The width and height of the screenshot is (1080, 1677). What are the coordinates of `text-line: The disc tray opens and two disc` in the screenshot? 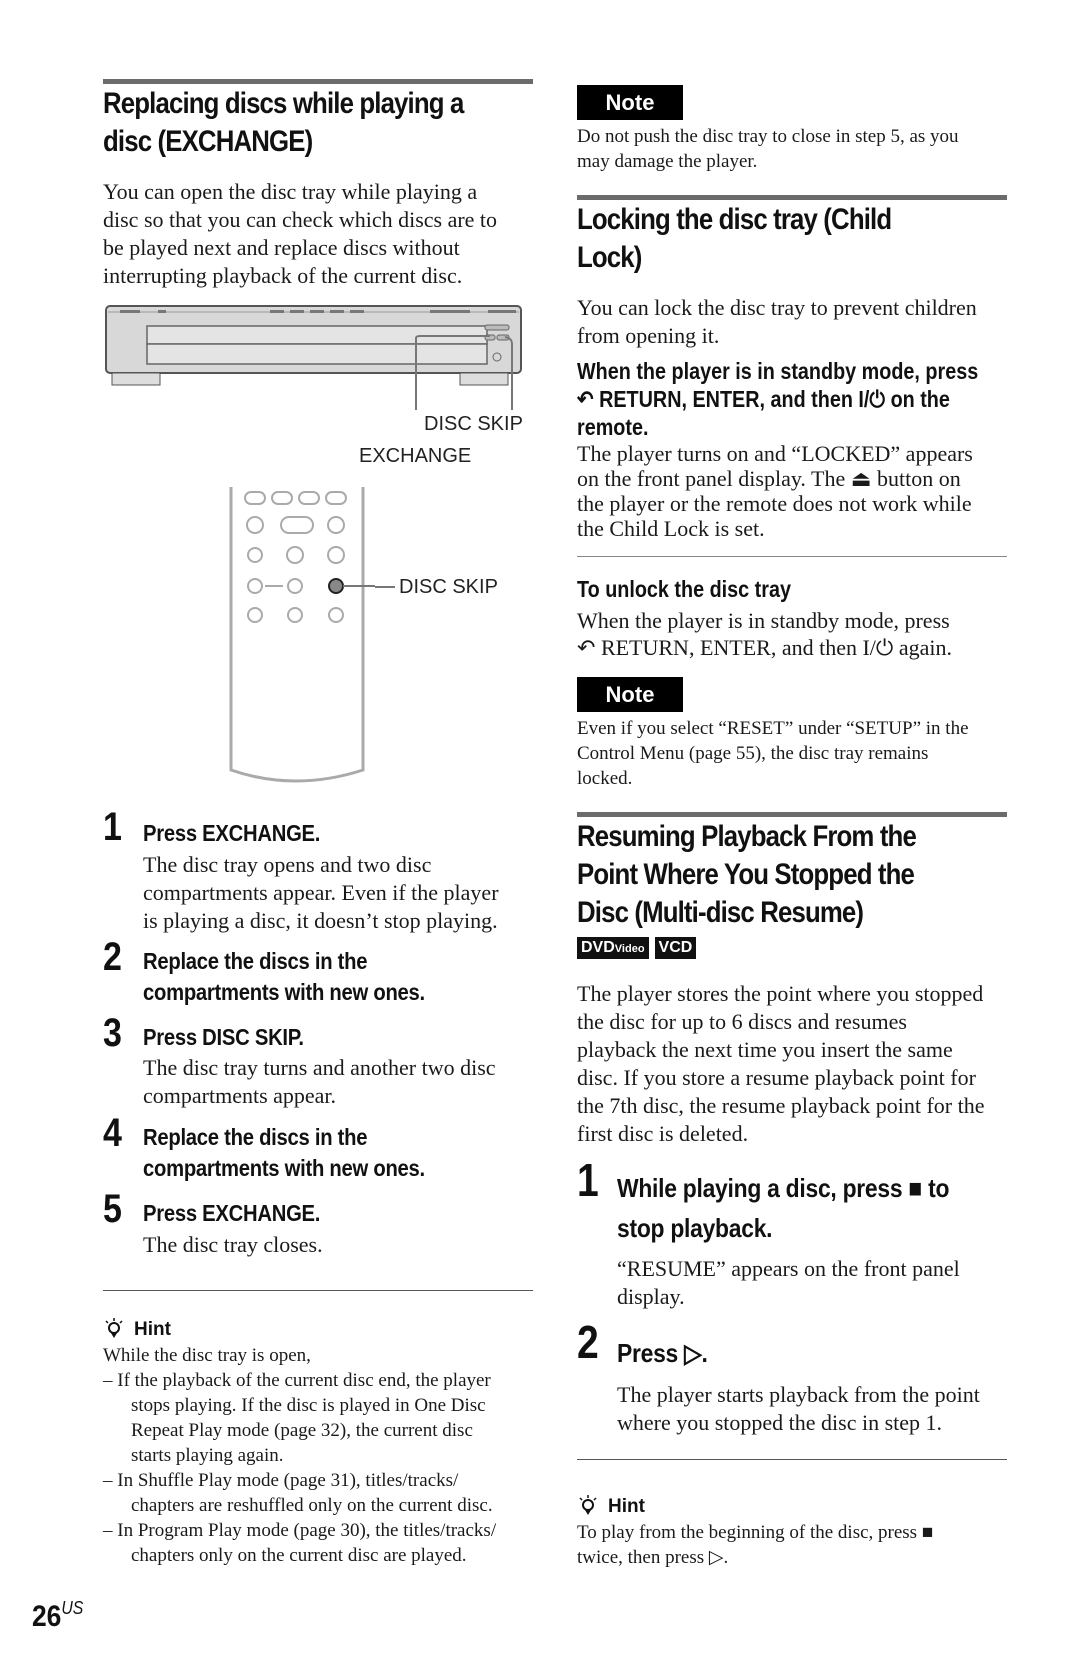 It's located at (287, 864).